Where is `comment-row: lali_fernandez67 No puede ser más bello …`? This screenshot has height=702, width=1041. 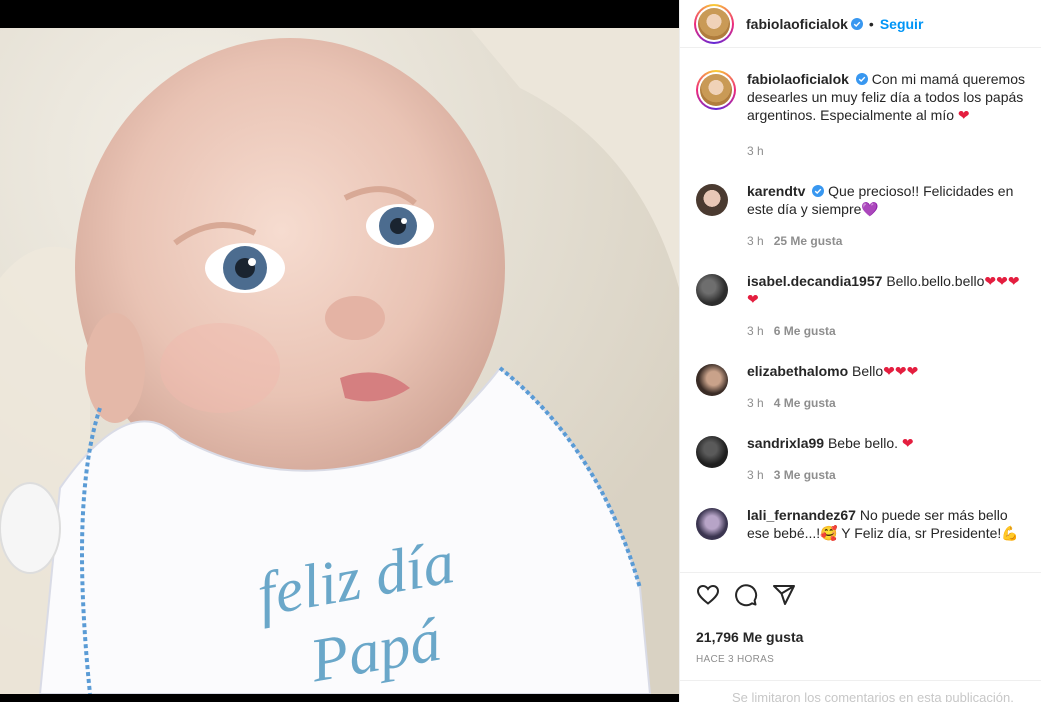 comment-row: lali_fernandez67 No puede ser más bello … is located at coordinates (860, 524).